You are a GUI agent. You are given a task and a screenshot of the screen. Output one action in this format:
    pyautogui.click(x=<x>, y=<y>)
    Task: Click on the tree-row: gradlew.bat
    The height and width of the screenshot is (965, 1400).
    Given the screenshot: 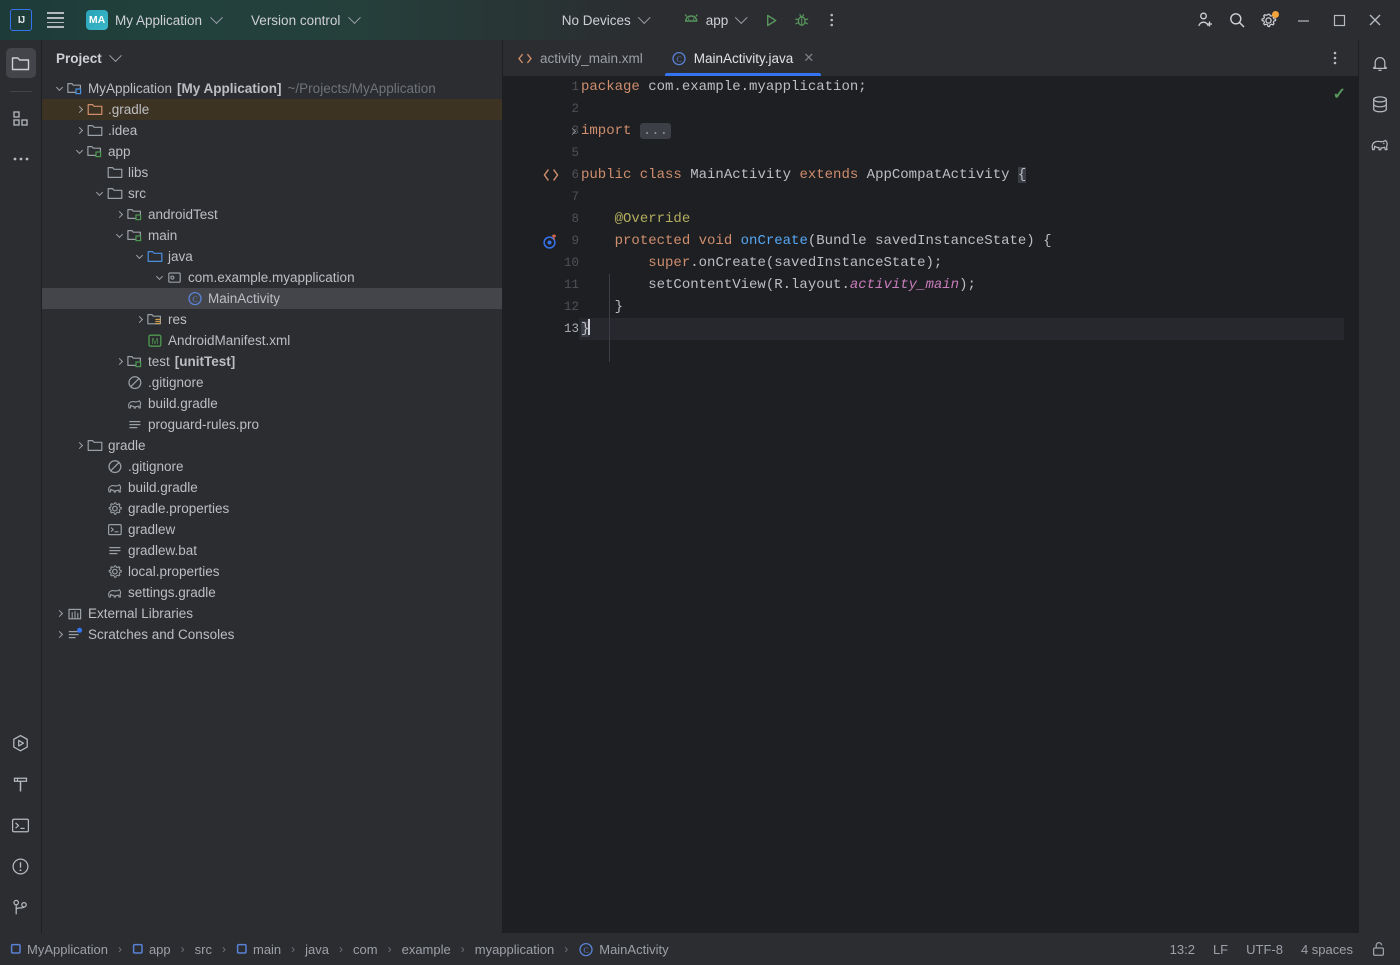 What is the action you would take?
    pyautogui.click(x=272, y=550)
    